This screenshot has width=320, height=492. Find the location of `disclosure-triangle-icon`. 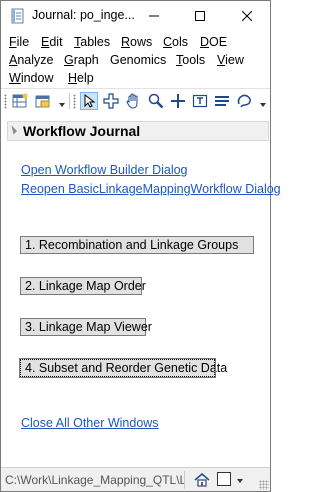

disclosure-triangle-icon is located at coordinates (12, 130).